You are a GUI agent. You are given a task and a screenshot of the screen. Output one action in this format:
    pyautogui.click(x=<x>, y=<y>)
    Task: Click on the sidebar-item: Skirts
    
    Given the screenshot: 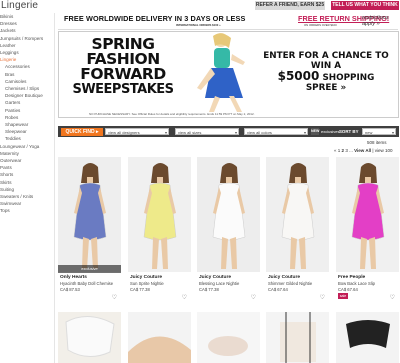 What is the action you would take?
    pyautogui.click(x=27, y=182)
    